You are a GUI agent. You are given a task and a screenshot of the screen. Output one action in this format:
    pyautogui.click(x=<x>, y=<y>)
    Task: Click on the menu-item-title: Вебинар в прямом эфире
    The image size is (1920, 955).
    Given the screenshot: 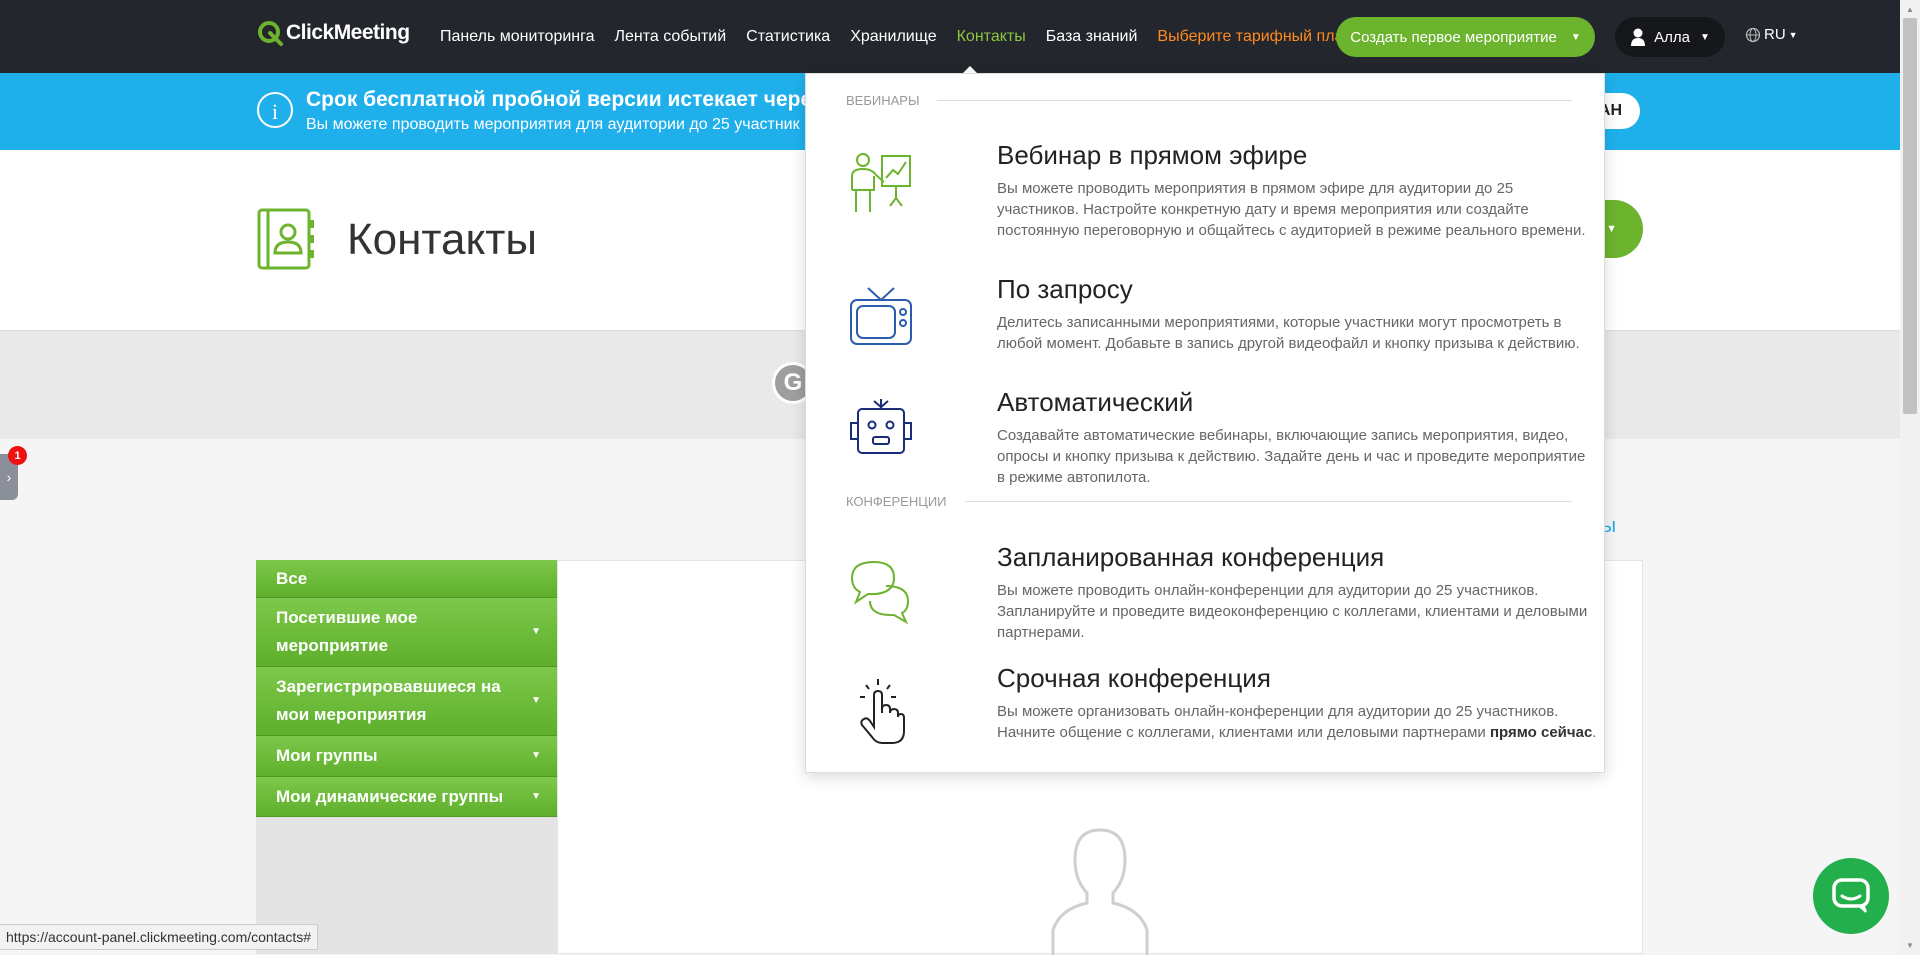 What is the action you would take?
    pyautogui.click(x=1152, y=155)
    